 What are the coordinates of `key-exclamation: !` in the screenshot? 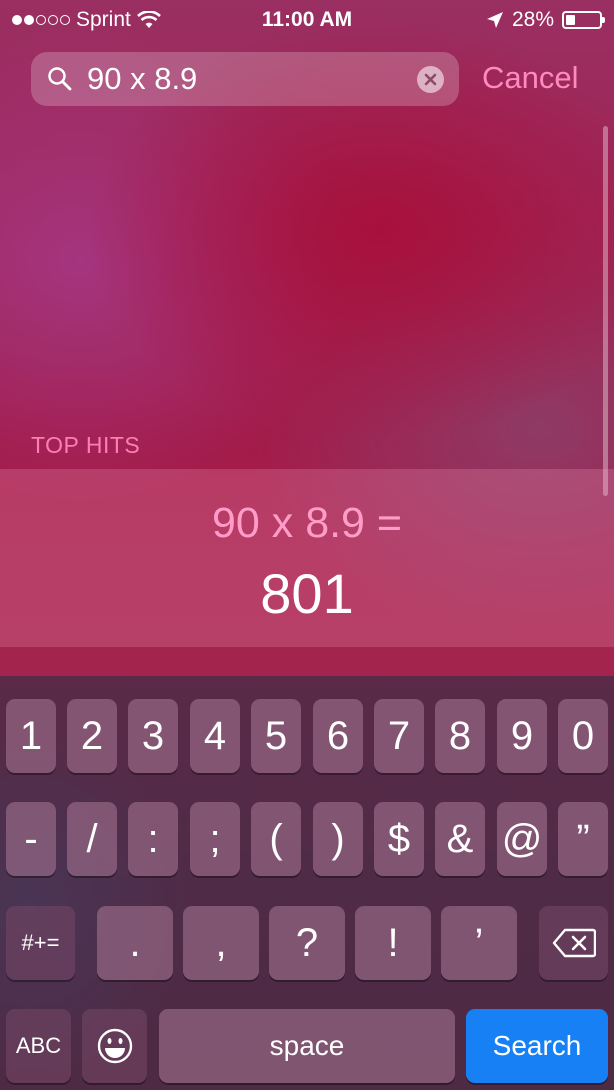 It's located at (393, 943).